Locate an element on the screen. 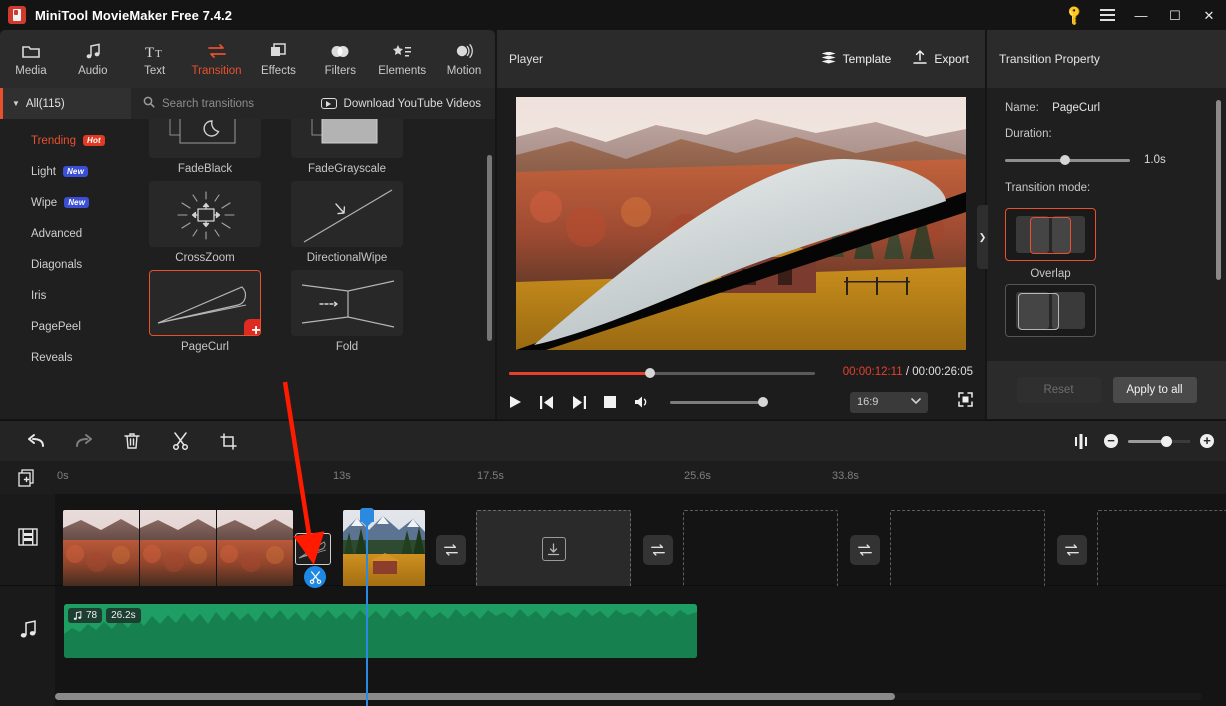 This screenshot has width=1226, height=706. previous-frame-button is located at coordinates (547, 402).